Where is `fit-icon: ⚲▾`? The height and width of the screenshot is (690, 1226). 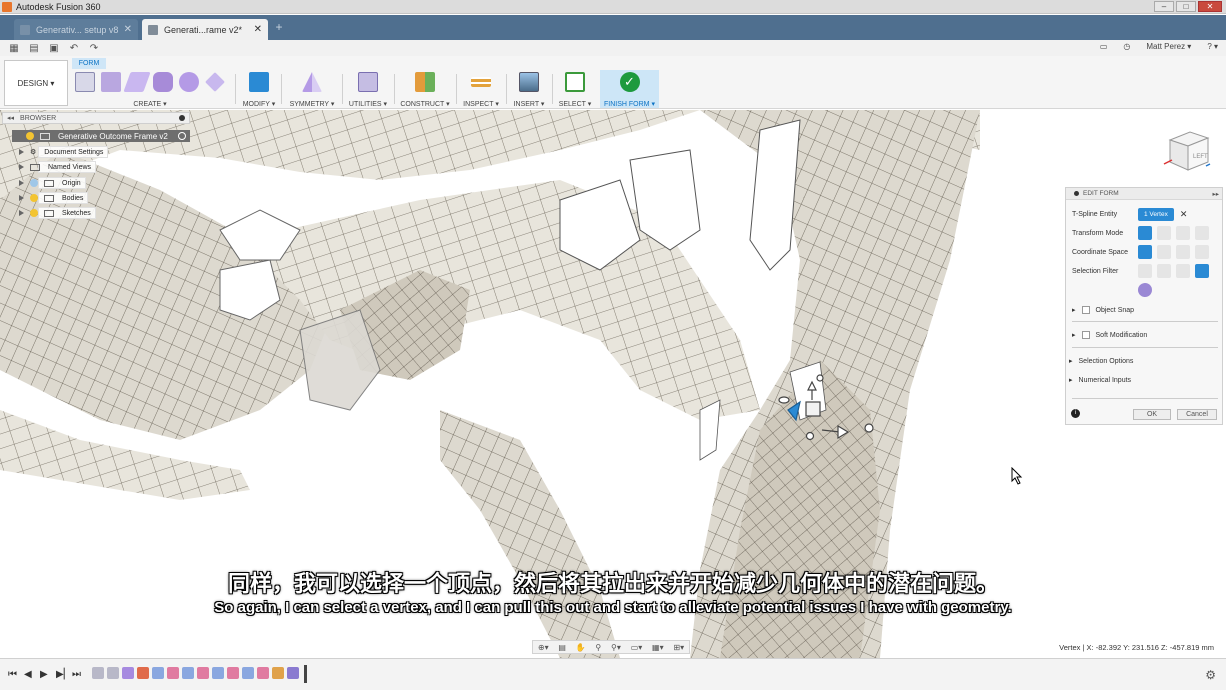
fit-icon: ⚲▾ is located at coordinates (616, 647).